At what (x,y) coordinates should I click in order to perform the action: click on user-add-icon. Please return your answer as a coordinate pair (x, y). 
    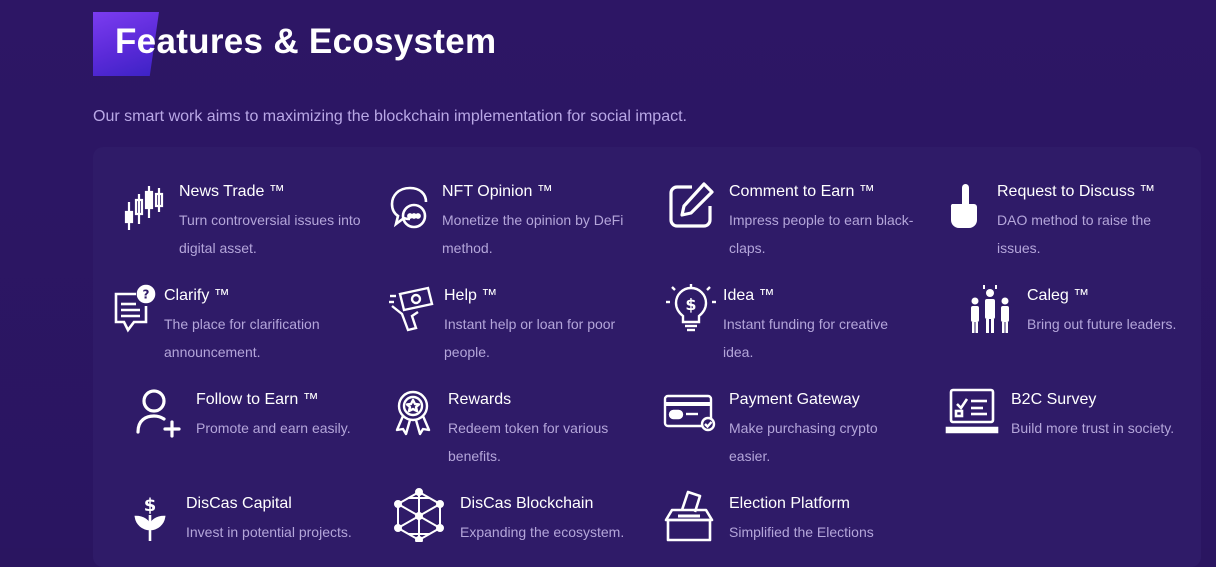
    Looking at the image, I should click on (157, 413).